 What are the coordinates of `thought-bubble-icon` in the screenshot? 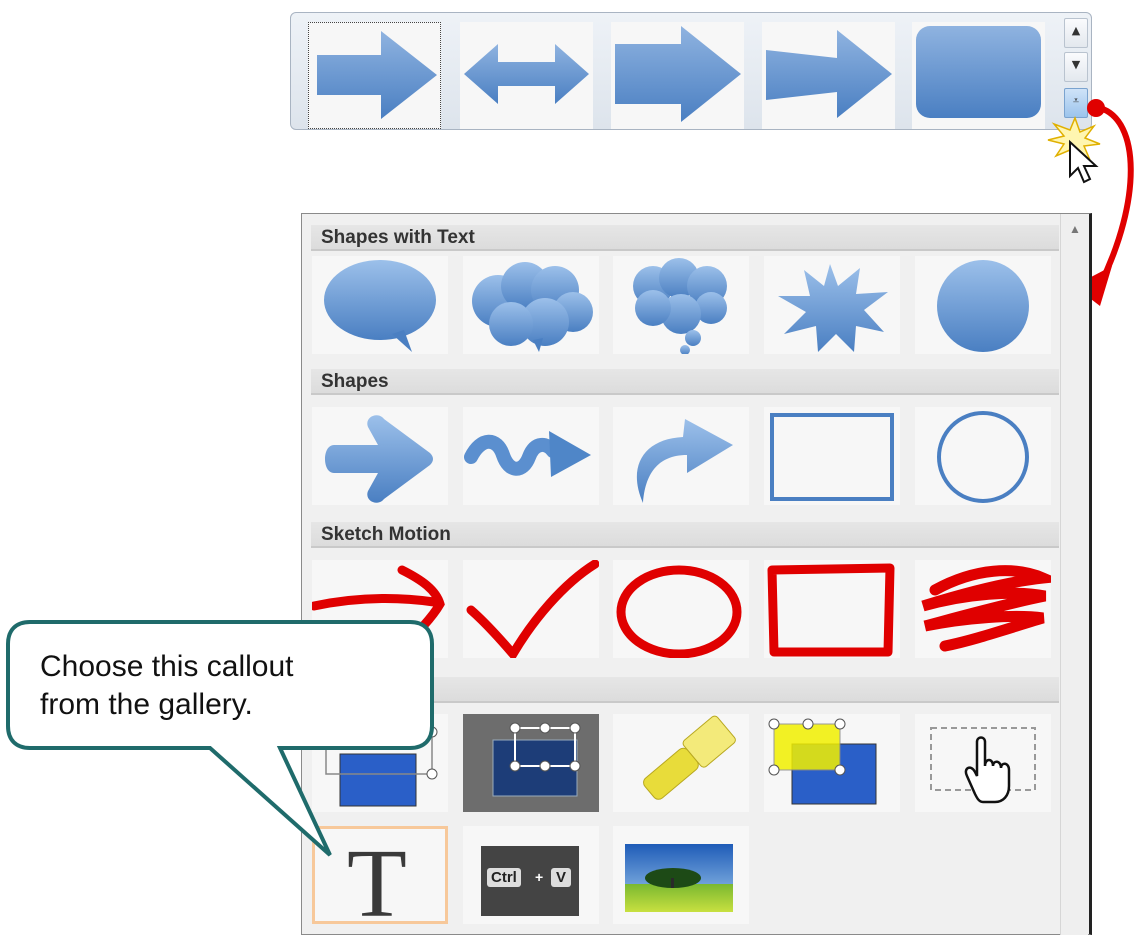 It's located at (680, 306).